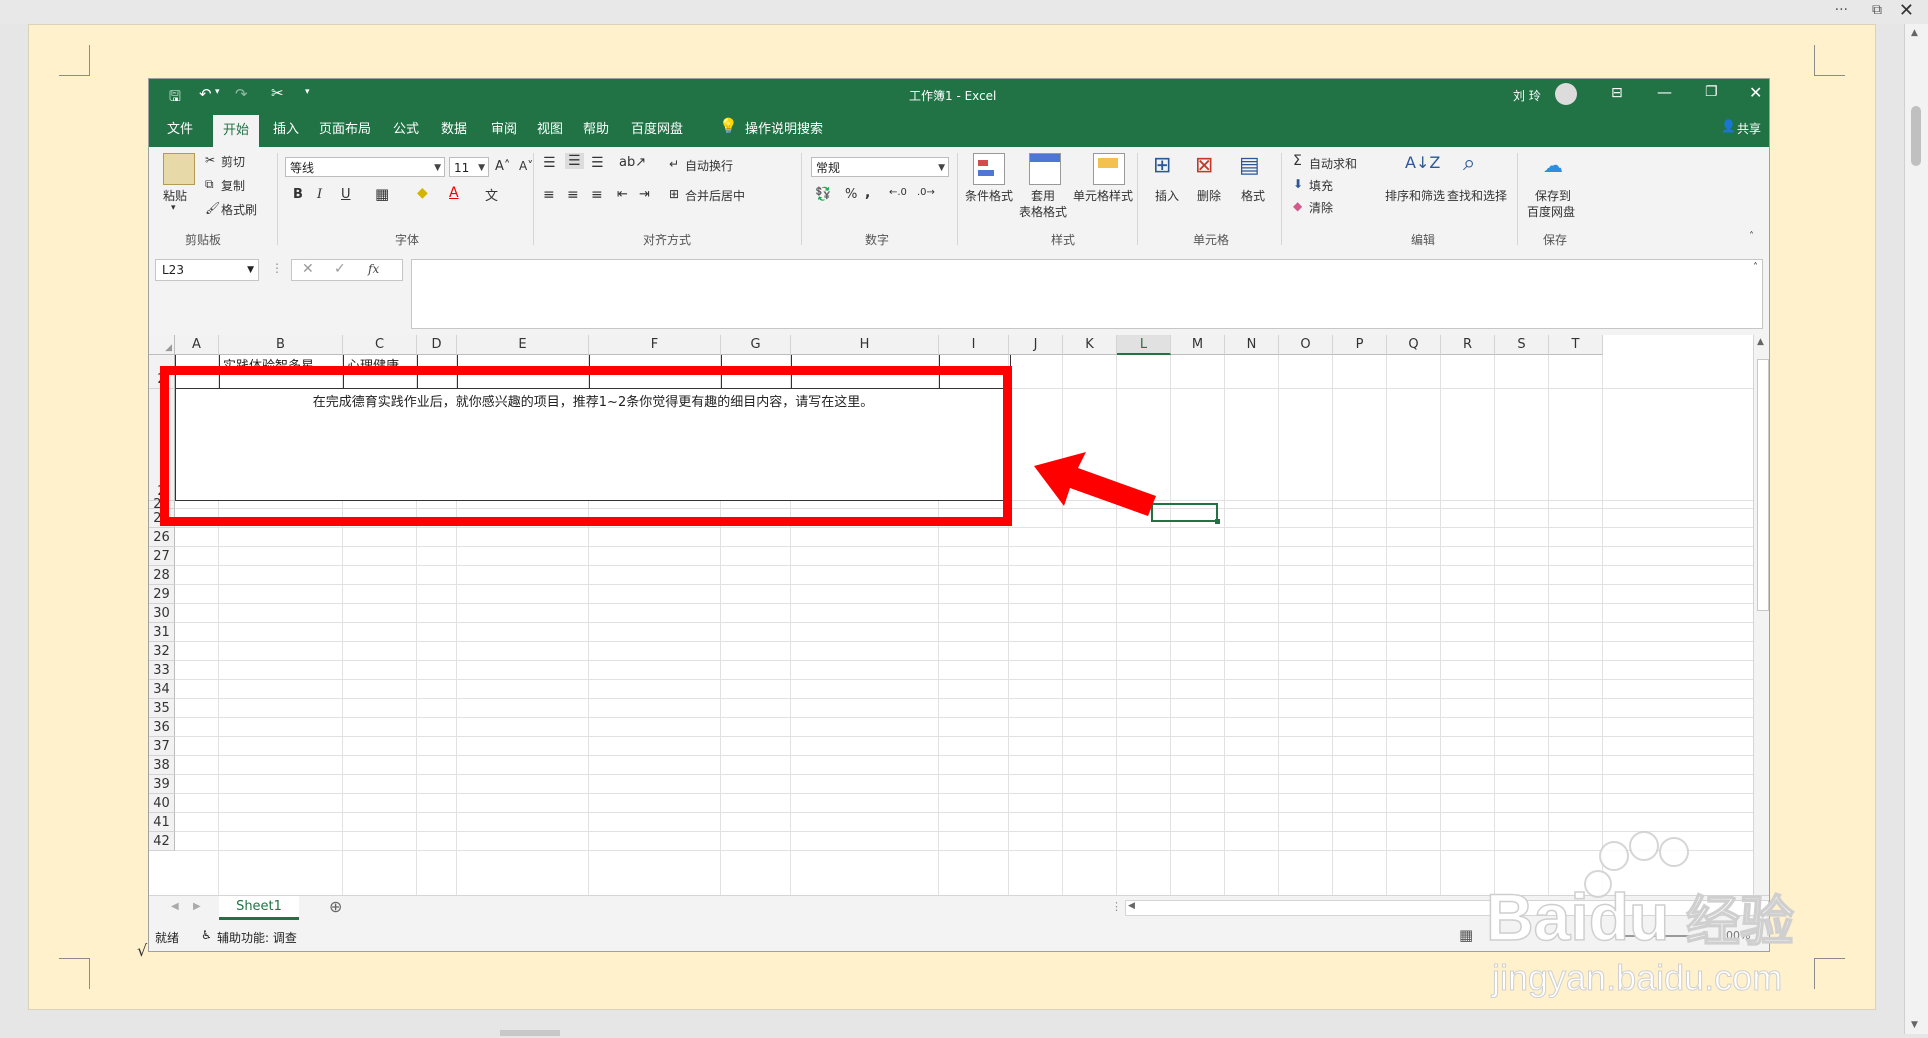 The image size is (1928, 1038). I want to click on row-header: 42, so click(162, 841).